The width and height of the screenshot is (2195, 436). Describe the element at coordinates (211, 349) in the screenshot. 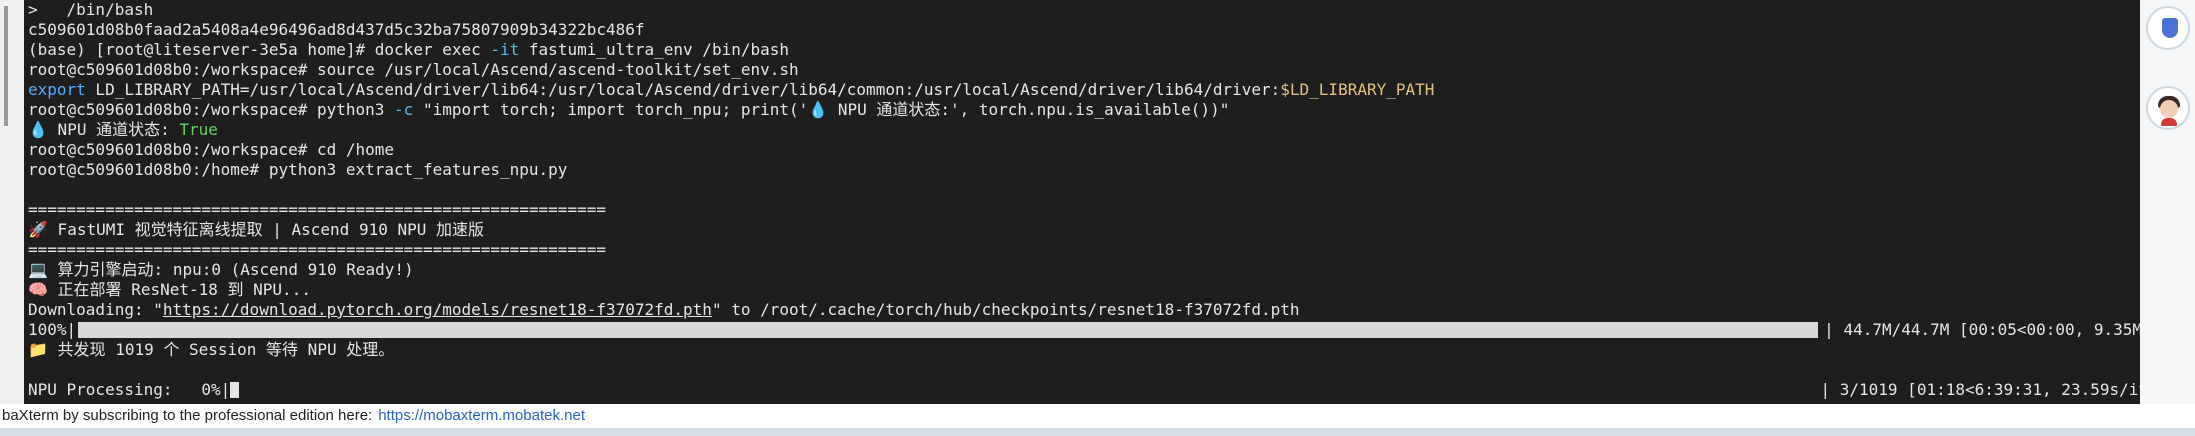

I see `session-count-line: 📁 共发现 1019 个 Session 等待 NPU 处理。` at that location.